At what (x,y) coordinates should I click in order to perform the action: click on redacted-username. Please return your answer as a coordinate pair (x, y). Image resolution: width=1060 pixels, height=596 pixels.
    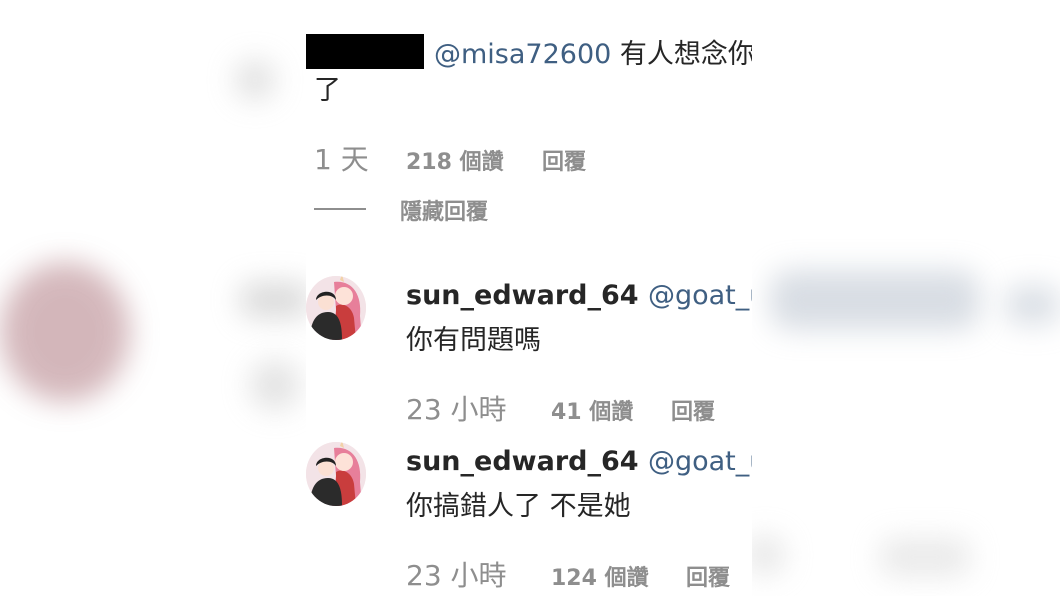
    Looking at the image, I should click on (365, 51).